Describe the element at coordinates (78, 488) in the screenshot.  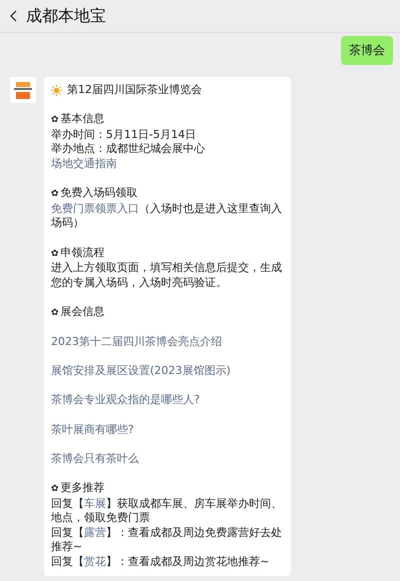
I see `section-heading: ✿ 更多推荐` at that location.